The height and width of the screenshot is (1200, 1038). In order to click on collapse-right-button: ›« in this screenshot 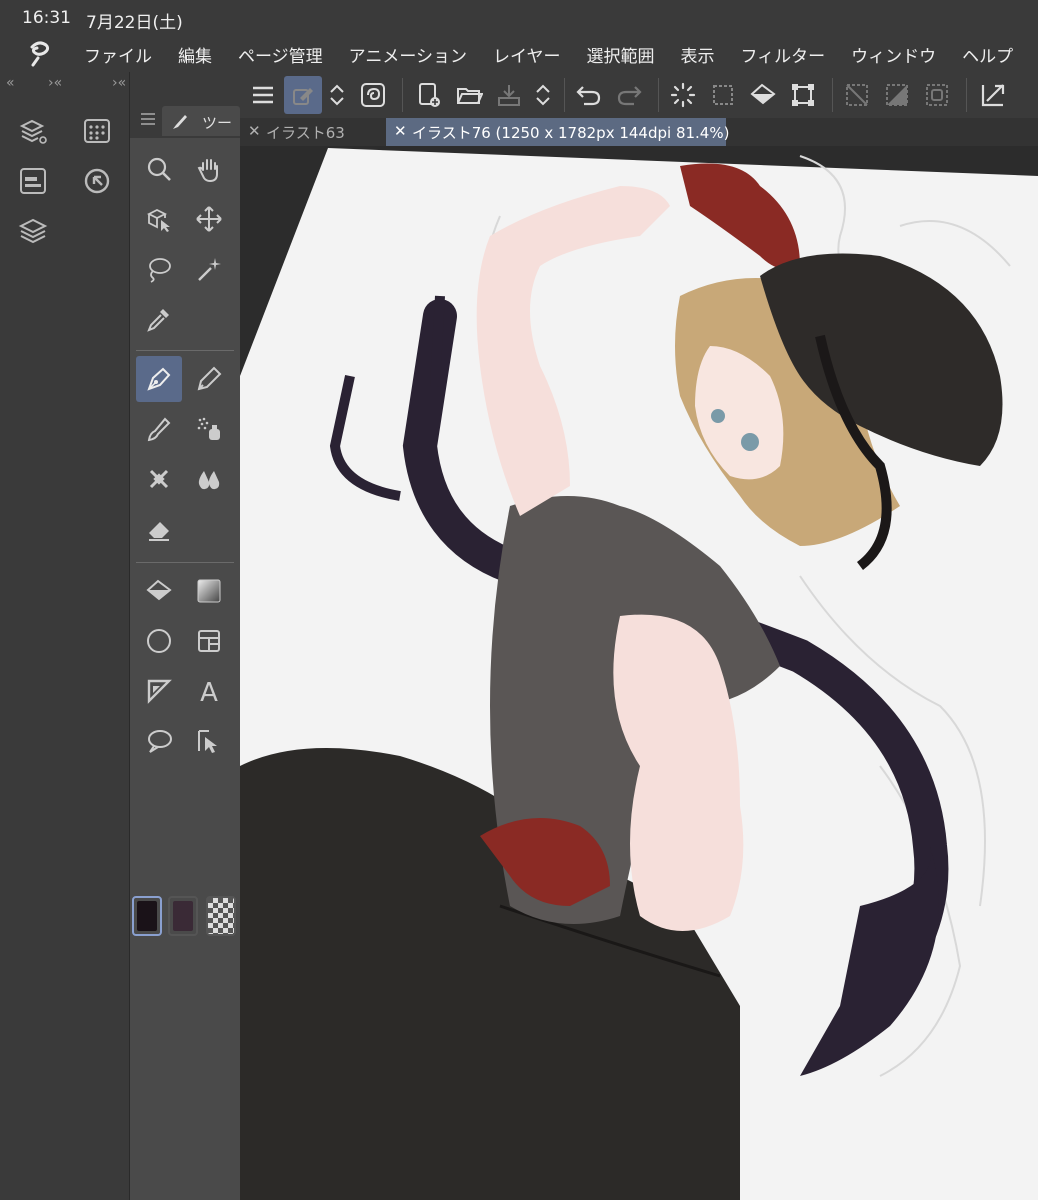, I will do `click(119, 83)`.